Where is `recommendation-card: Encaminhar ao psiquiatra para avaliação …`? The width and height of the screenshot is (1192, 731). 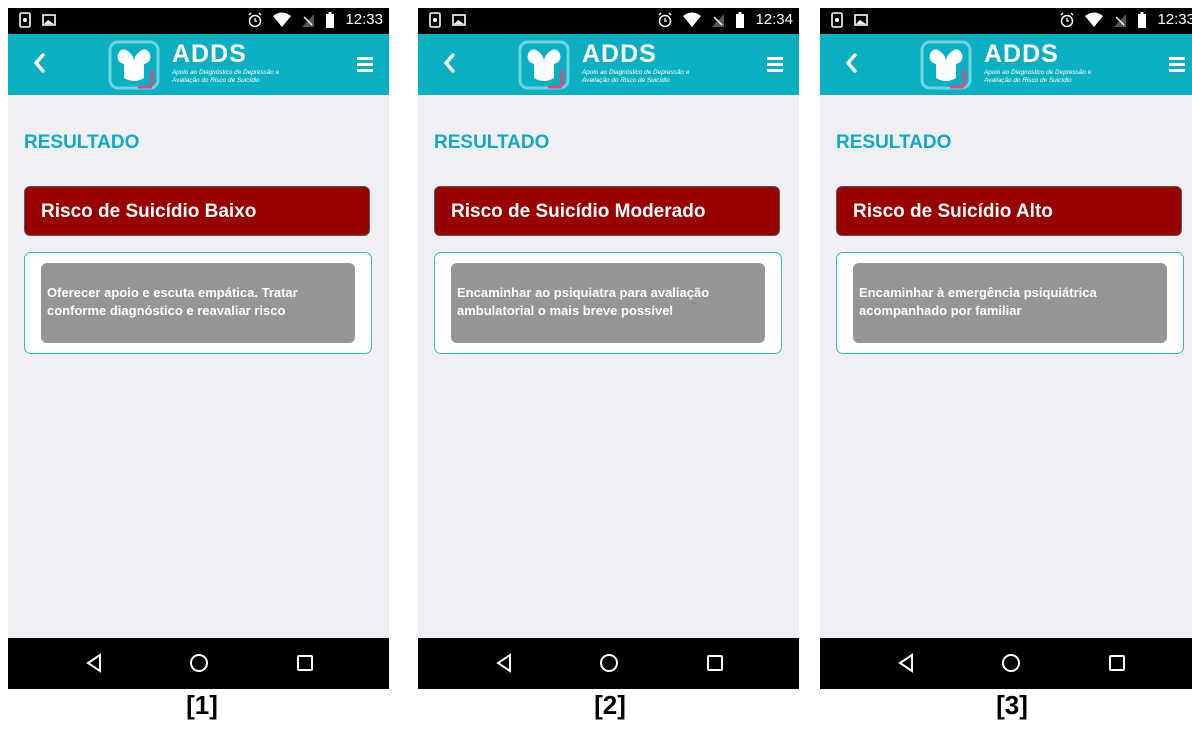
recommendation-card: Encaminhar ao psiquiatra para avaliação … is located at coordinates (608, 303).